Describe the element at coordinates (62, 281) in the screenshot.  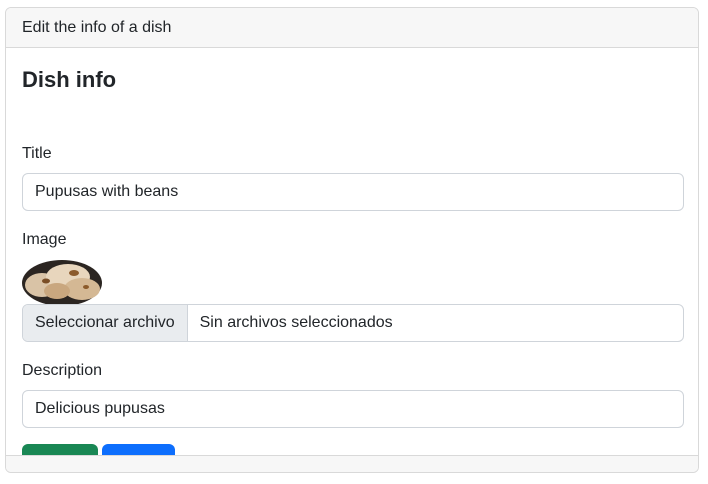
I see `dish-image-thumbnail` at that location.